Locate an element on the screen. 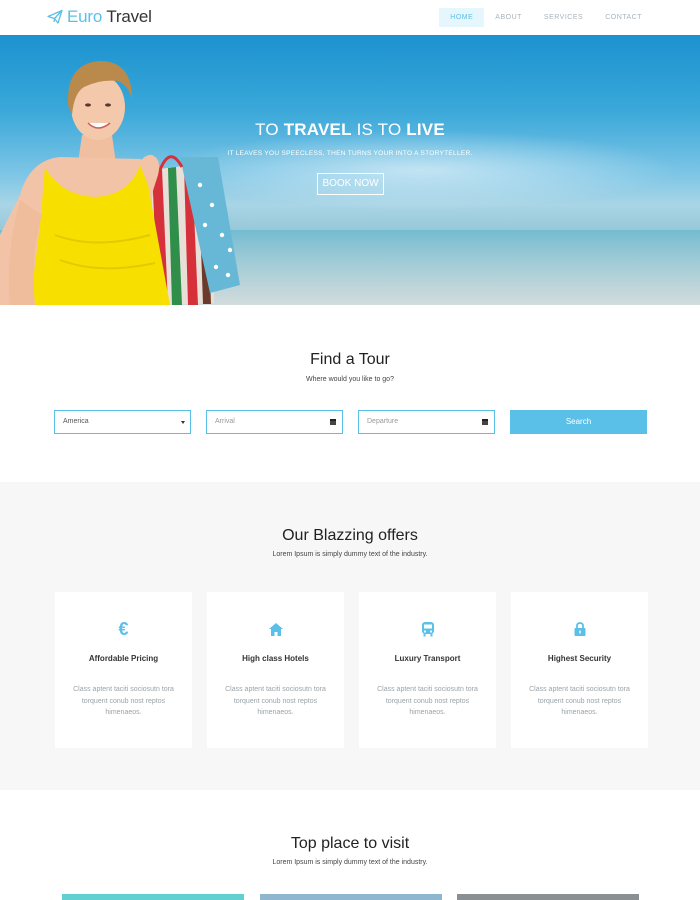 The height and width of the screenshot is (900, 700). places-title: Top place to visit is located at coordinates (350, 843).